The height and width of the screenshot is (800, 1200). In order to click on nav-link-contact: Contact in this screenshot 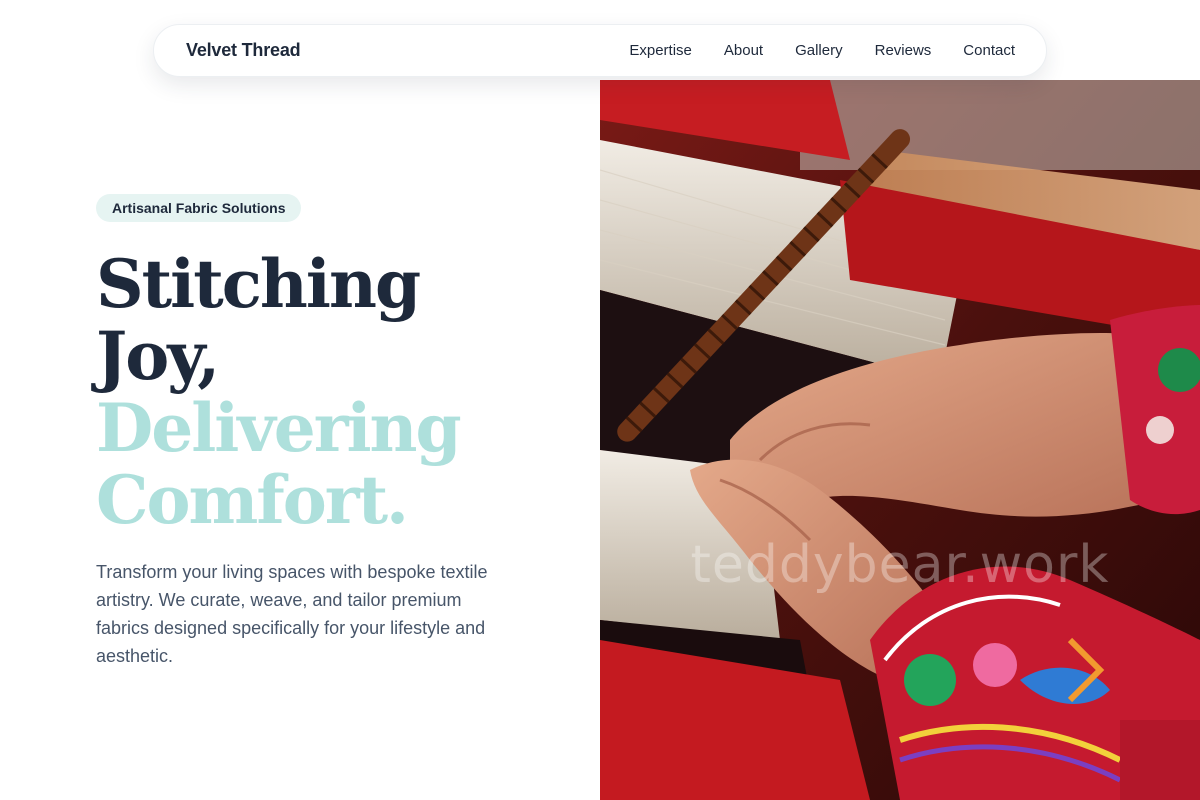, I will do `click(989, 50)`.